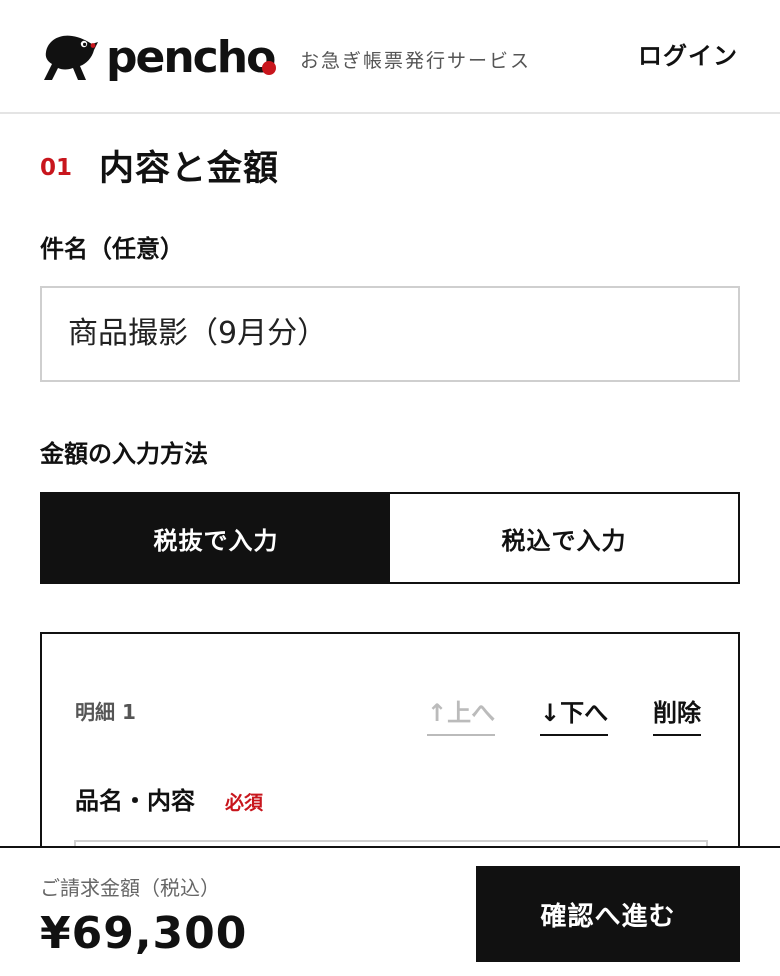  What do you see at coordinates (144, 933) in the screenshot?
I see `total-amount-value: ¥69,300` at bounding box center [144, 933].